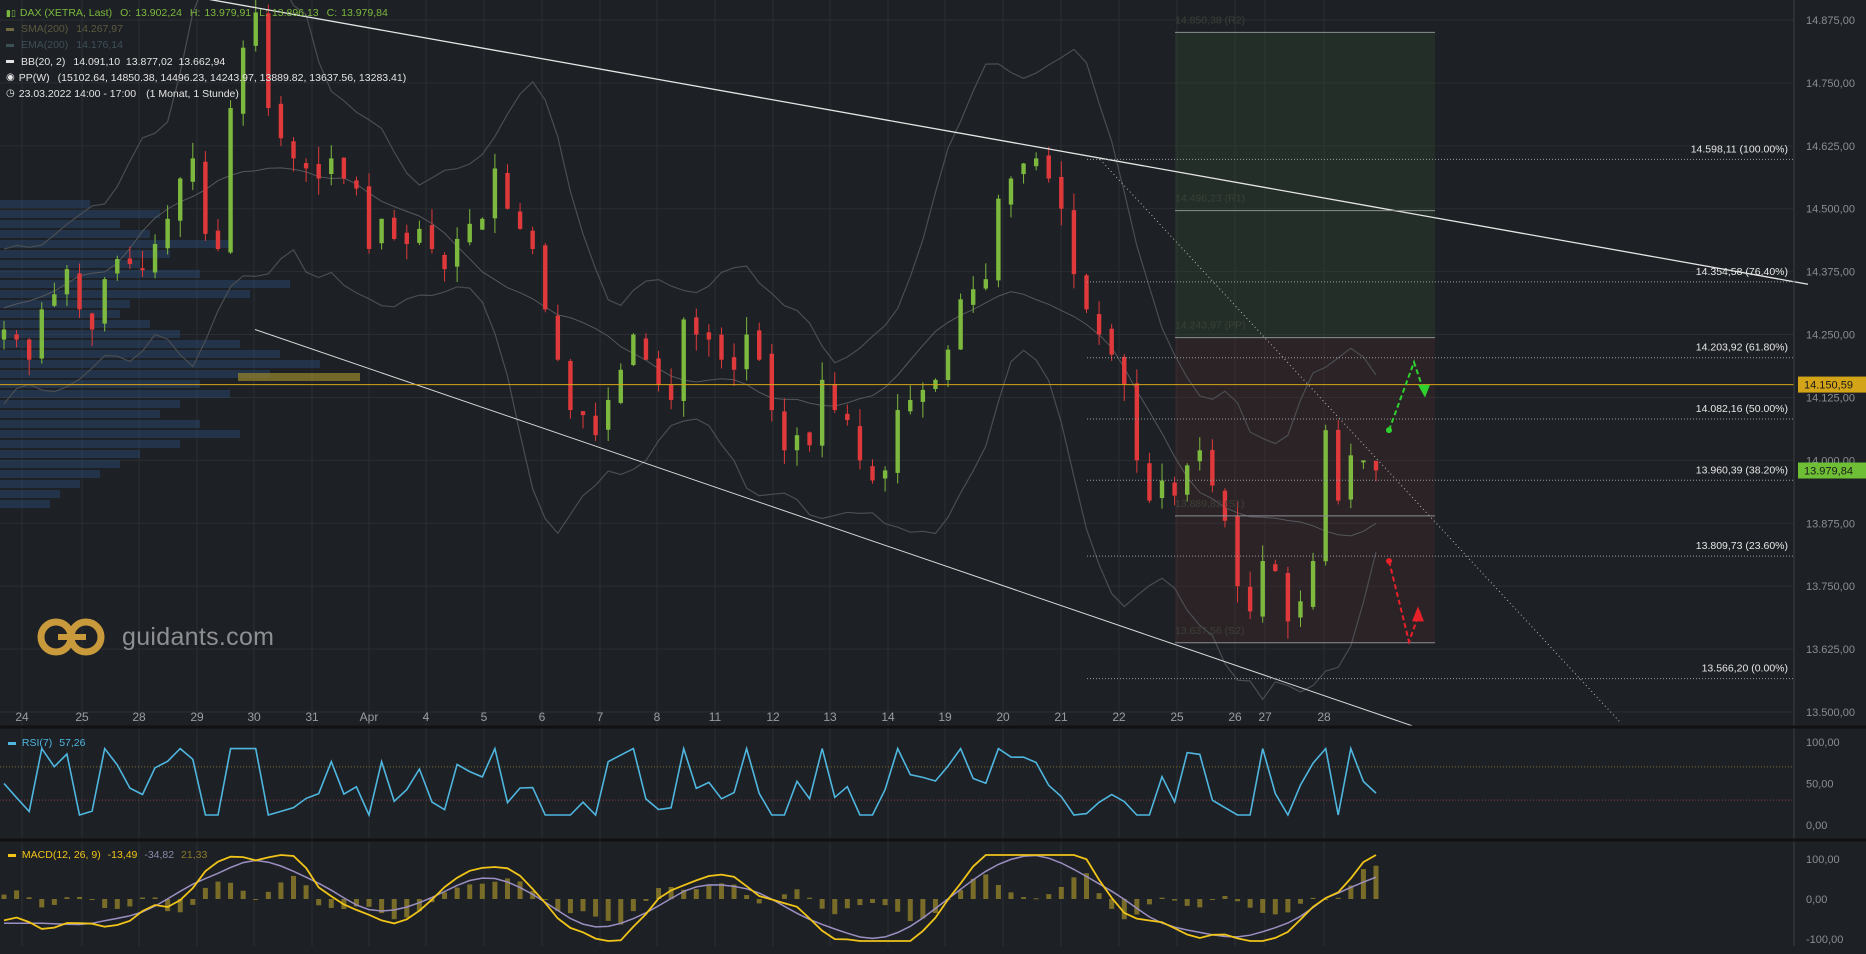 The height and width of the screenshot is (954, 1866). What do you see at coordinates (715, 717) in the screenshot?
I see `time-tick-label: 11` at bounding box center [715, 717].